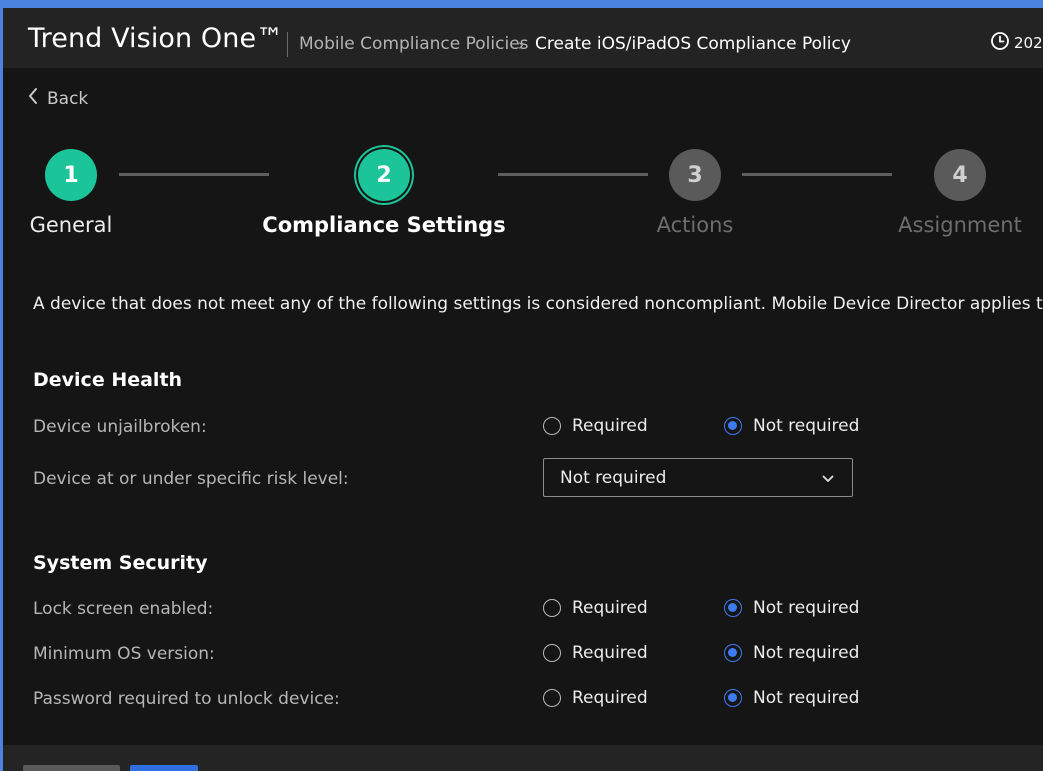  Describe the element at coordinates (186, 699) in the screenshot. I see `password-required-label: Password required to unlock device:` at that location.